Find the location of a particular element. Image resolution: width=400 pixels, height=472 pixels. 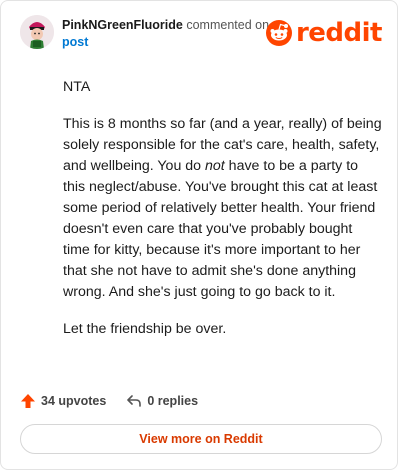

user-avatar is located at coordinates (37, 32).